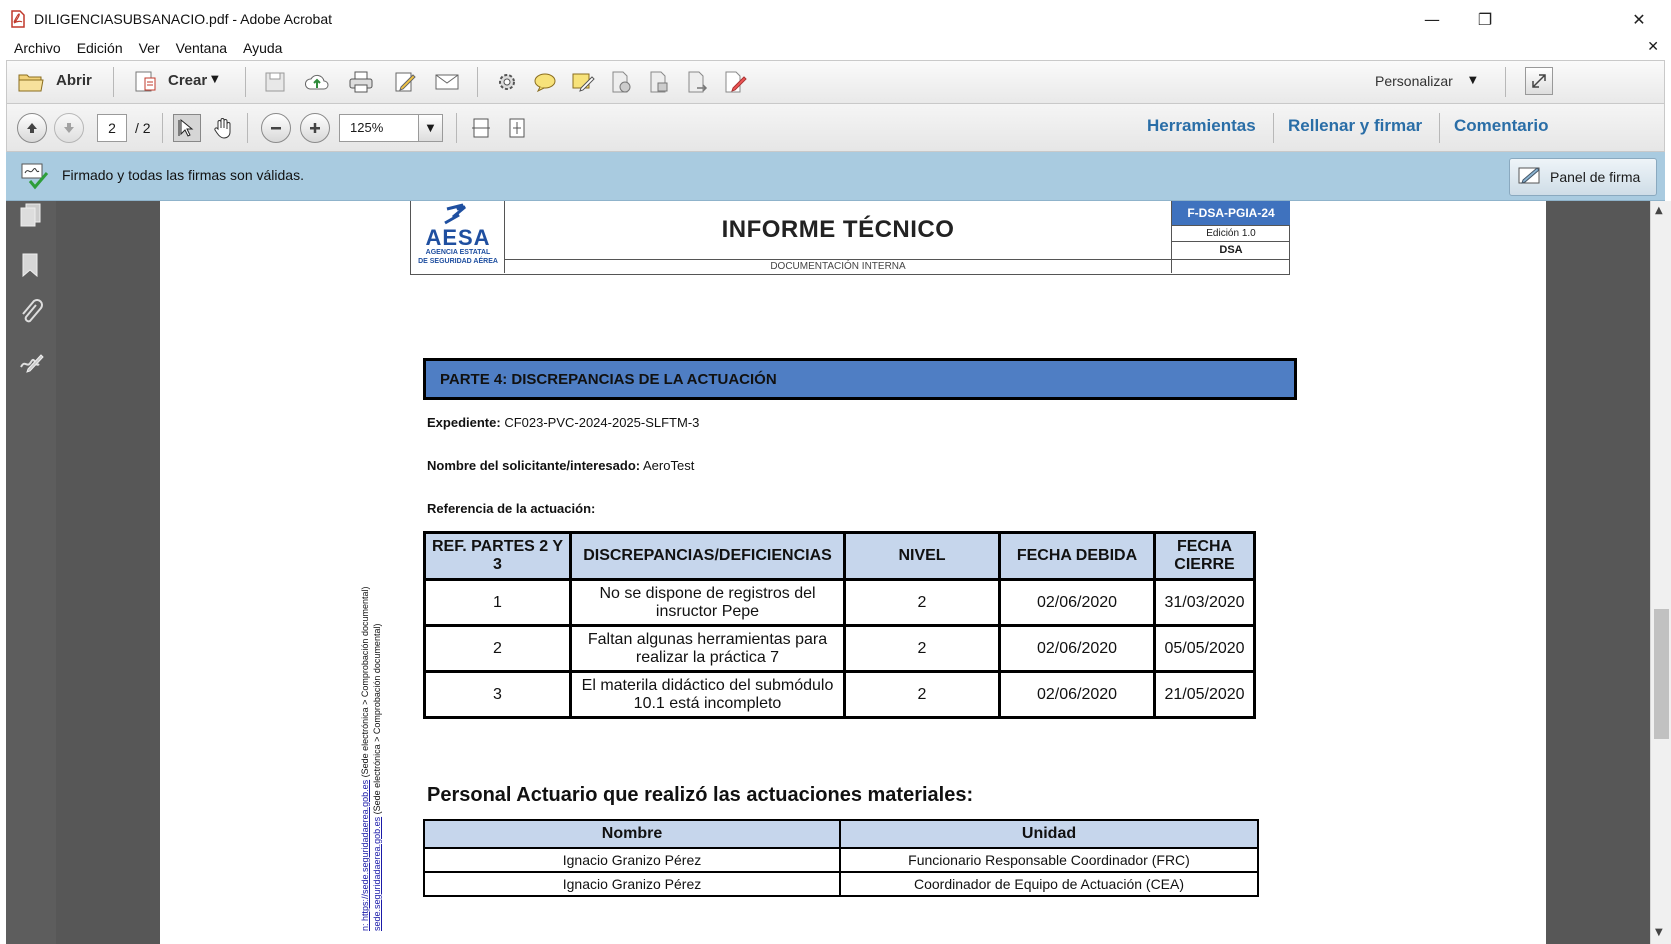 The image size is (1671, 944). What do you see at coordinates (31, 82) in the screenshot?
I see `open-folder-icon` at bounding box center [31, 82].